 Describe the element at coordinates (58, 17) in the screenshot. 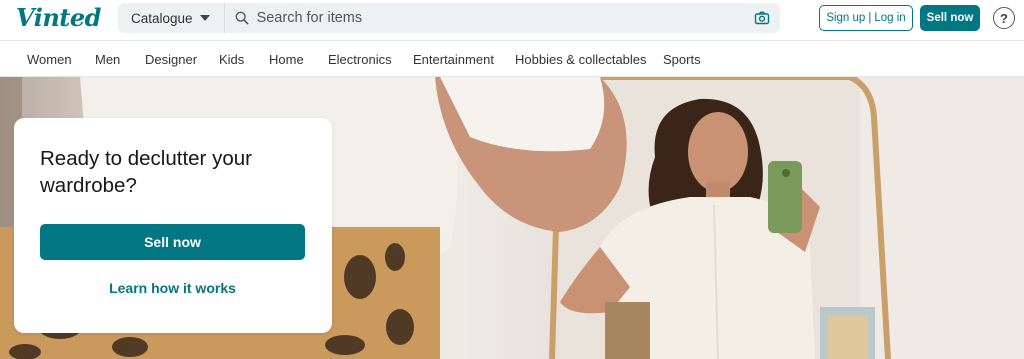

I see `vinted-logo: Vinted` at that location.